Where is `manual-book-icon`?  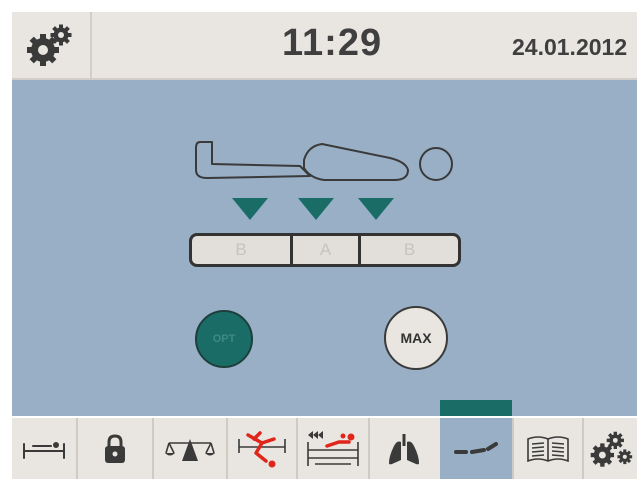 manual-book-icon is located at coordinates (548, 448).